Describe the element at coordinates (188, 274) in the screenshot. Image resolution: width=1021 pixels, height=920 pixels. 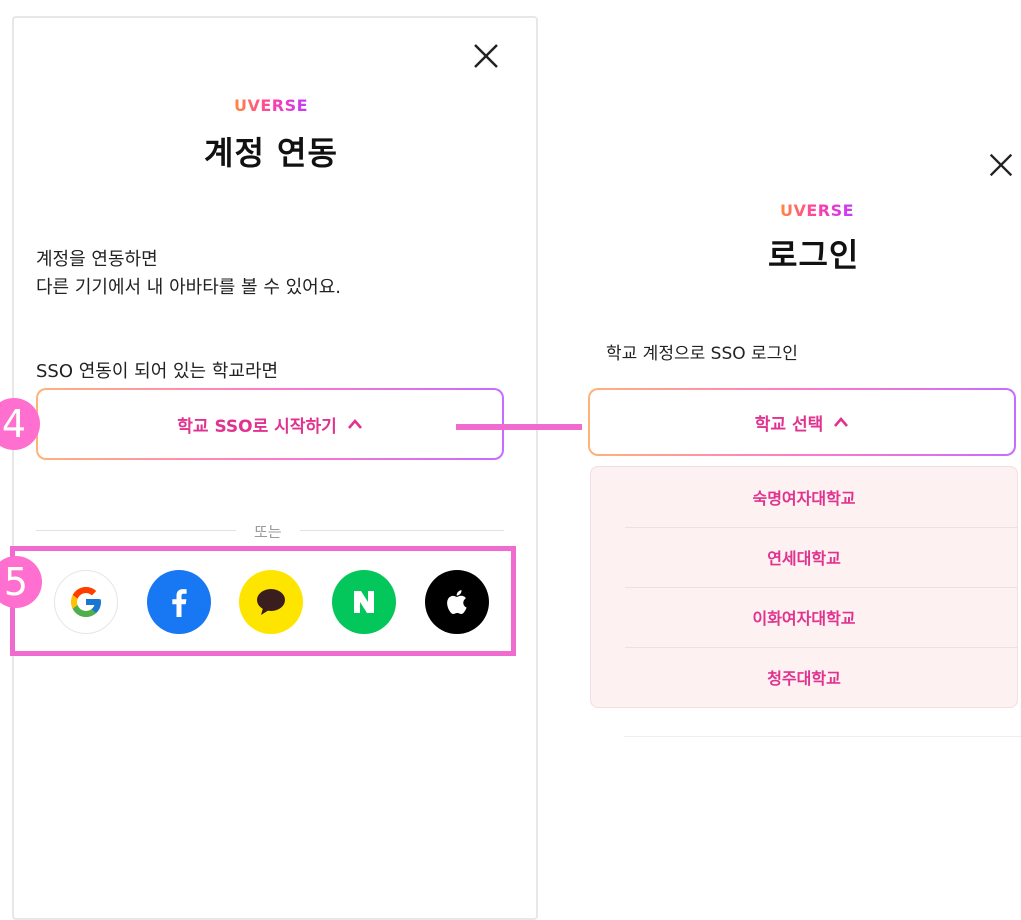
I see `description: 계정을 연동하면 다른 기기에서 내 아바타를 볼 수 있어요.` at that location.